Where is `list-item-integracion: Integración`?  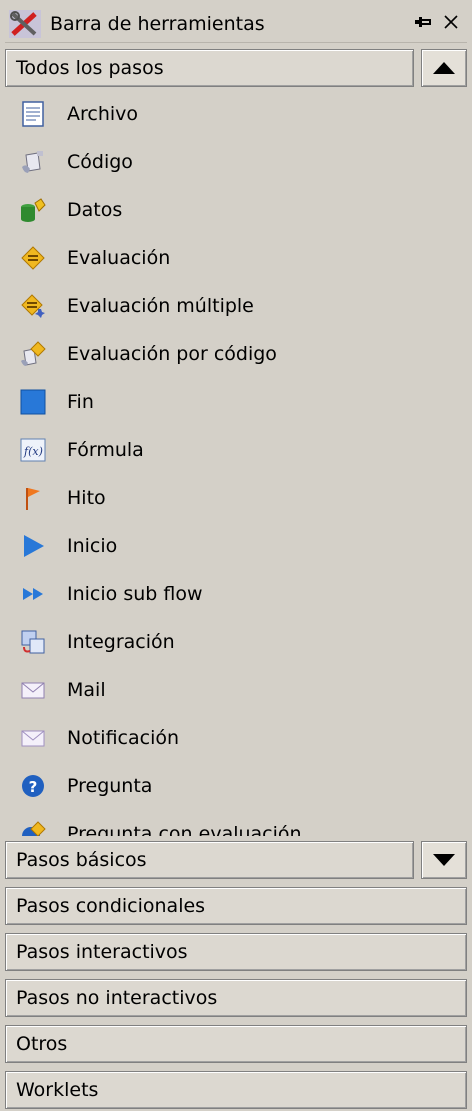 list-item-integracion: Integración is located at coordinates (236, 642).